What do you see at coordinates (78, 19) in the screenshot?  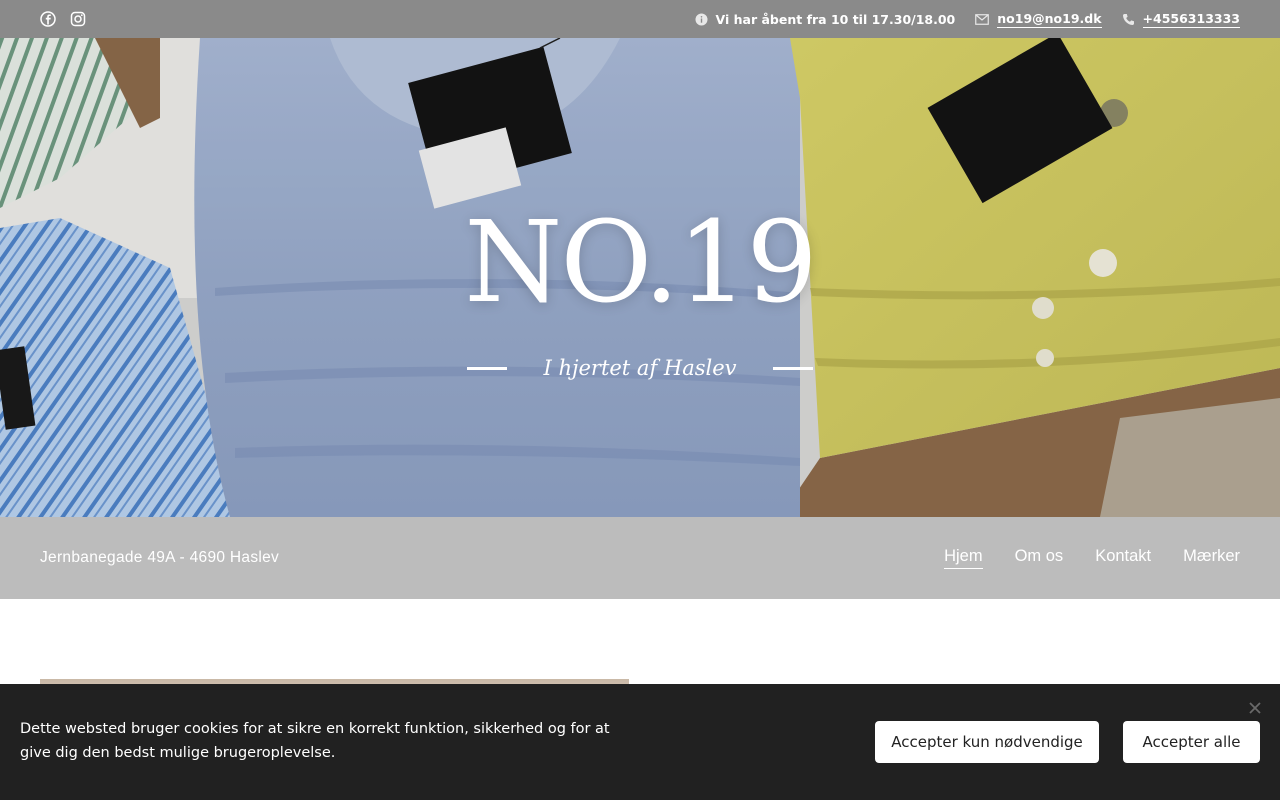 I see `instagram-icon` at bounding box center [78, 19].